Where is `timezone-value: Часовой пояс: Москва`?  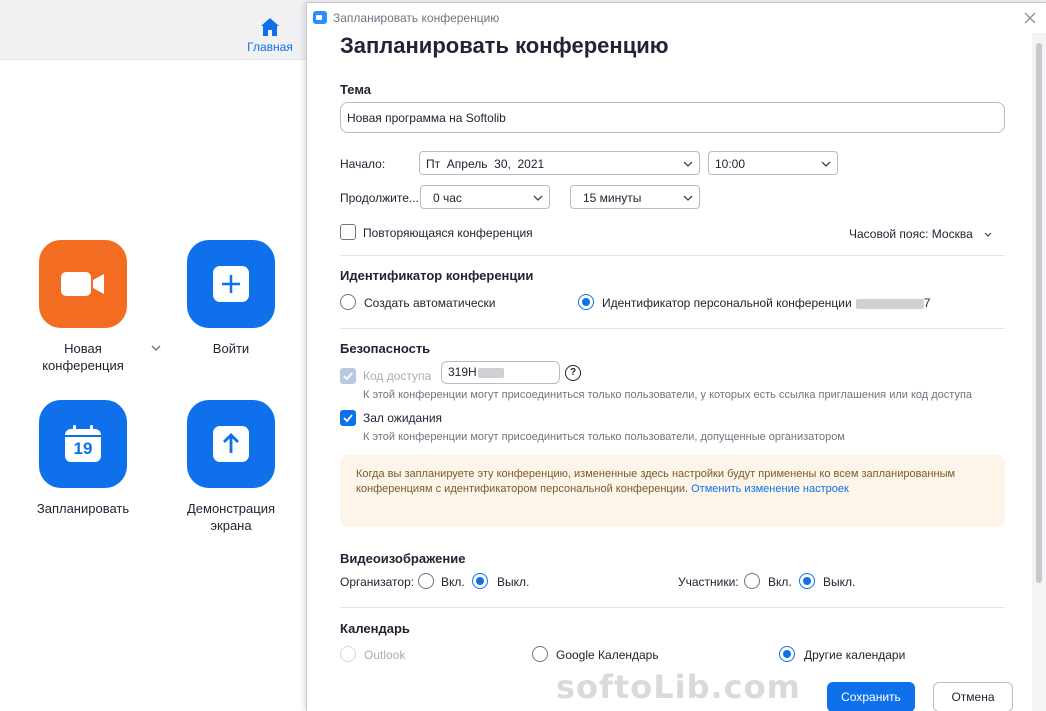
timezone-value: Часовой пояс: Москва is located at coordinates (911, 234).